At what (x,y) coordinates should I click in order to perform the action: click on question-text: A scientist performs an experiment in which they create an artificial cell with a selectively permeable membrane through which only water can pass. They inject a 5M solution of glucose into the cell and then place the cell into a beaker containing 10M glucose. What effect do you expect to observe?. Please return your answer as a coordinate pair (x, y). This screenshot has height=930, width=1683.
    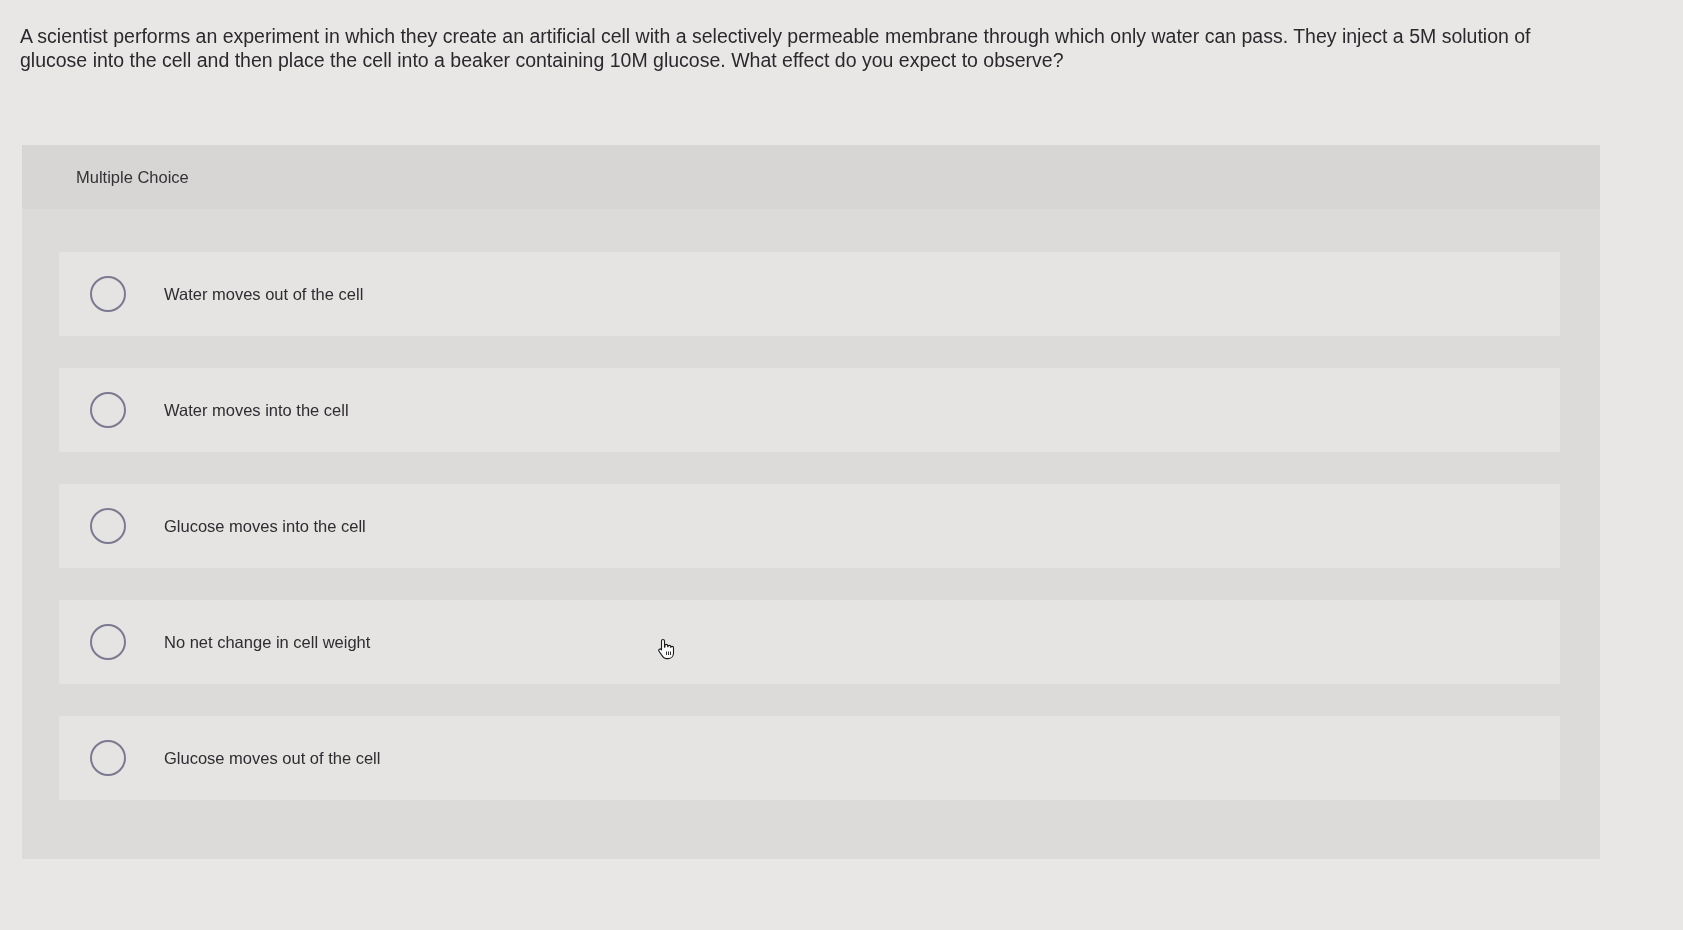
    Looking at the image, I should click on (776, 48).